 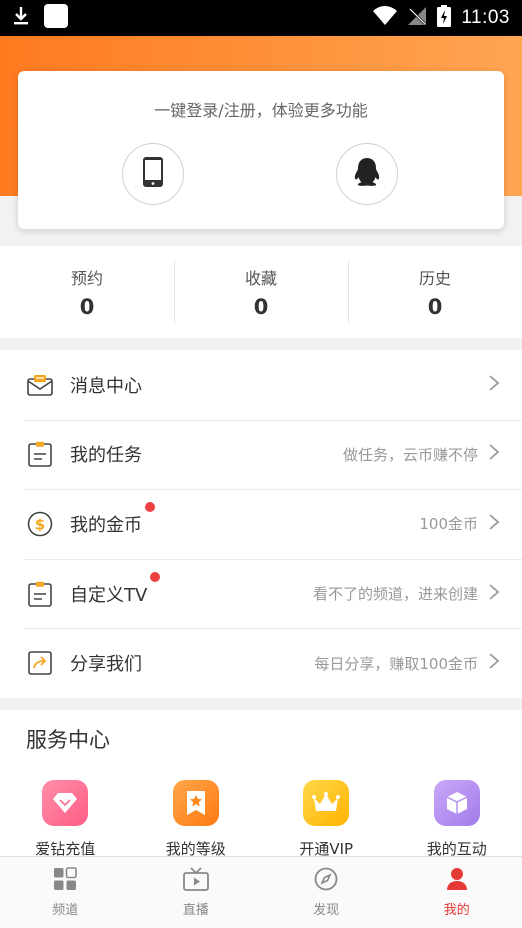 What do you see at coordinates (444, 18) in the screenshot?
I see `battery-charging-icon` at bounding box center [444, 18].